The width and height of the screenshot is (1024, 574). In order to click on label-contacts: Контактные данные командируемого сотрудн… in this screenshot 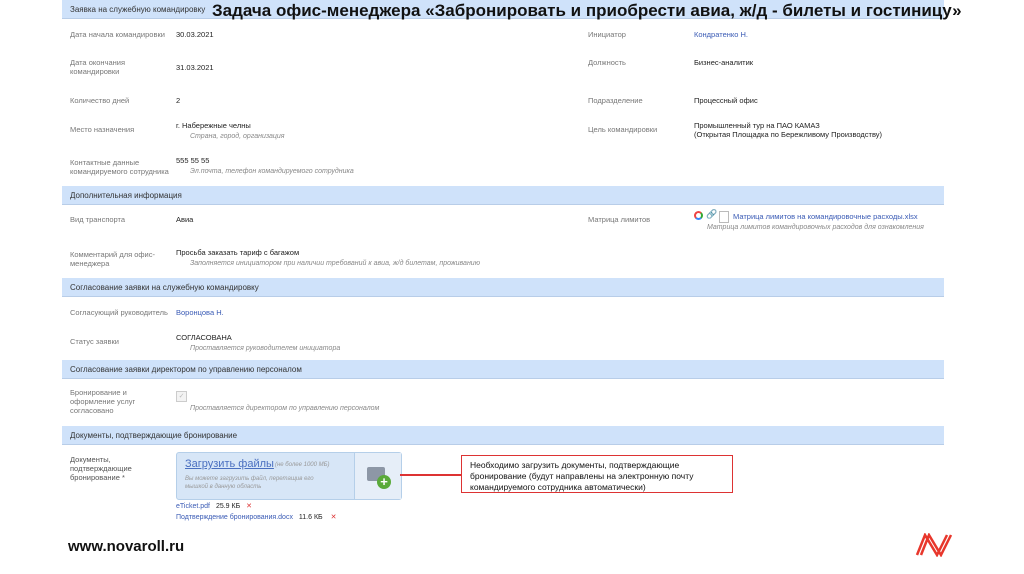, I will do `click(119, 167)`.